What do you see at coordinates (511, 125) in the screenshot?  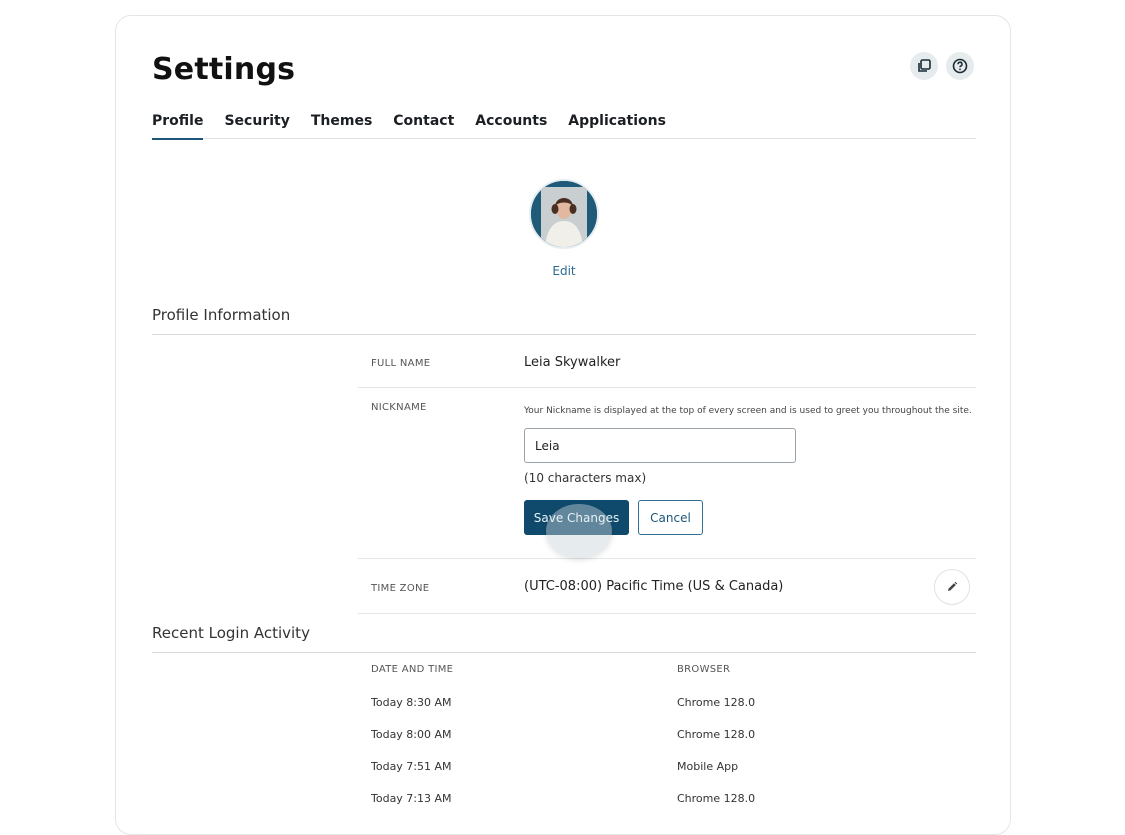 I see `tab-accounts: Accounts` at bounding box center [511, 125].